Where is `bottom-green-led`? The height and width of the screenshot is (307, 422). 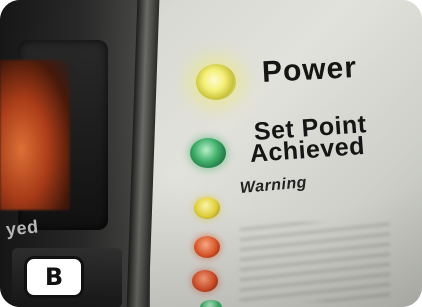
bottom-green-led is located at coordinates (211, 303).